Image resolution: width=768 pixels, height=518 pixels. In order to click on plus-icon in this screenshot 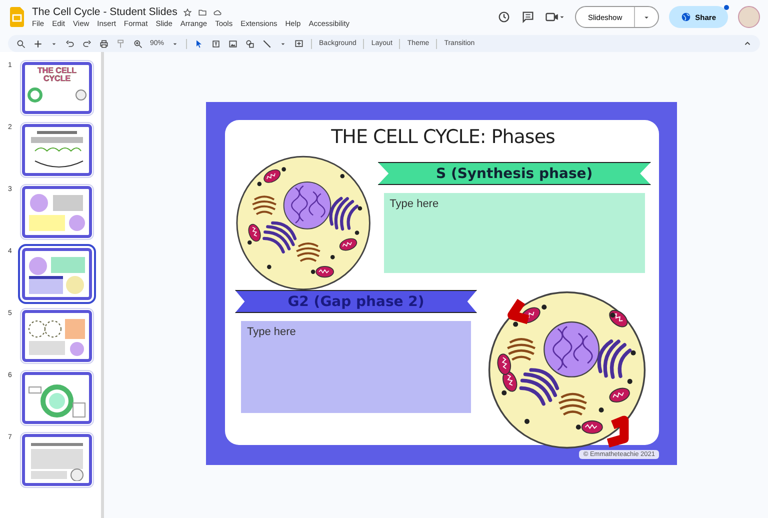, I will do `click(38, 43)`.